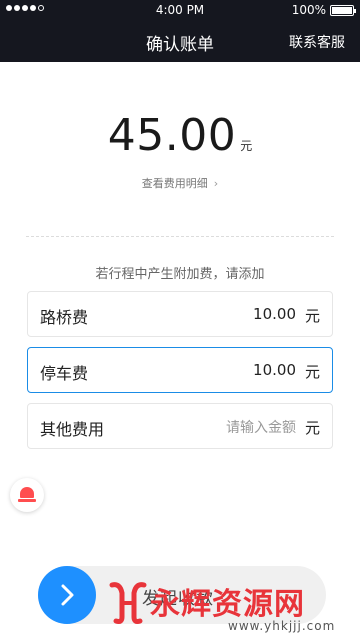 The height and width of the screenshot is (640, 360). What do you see at coordinates (27, 492) in the screenshot?
I see `alarm-siren-icon` at bounding box center [27, 492].